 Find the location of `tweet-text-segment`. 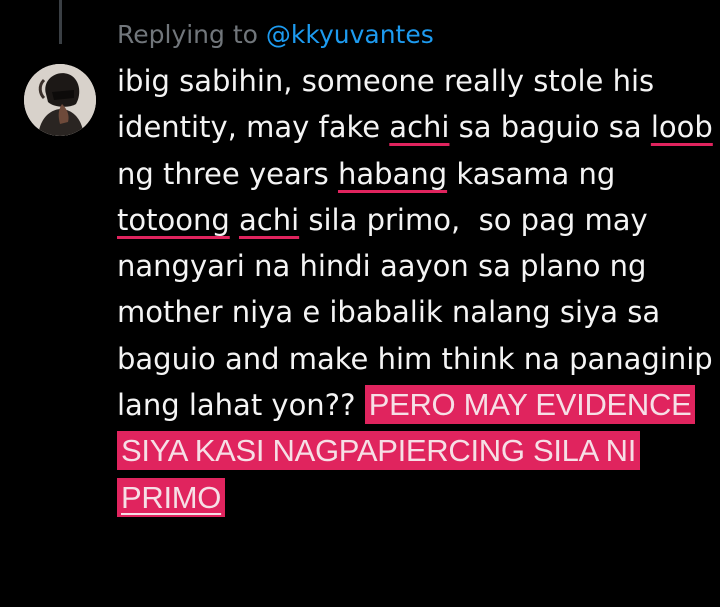

tweet-text-segment is located at coordinates (234, 220).